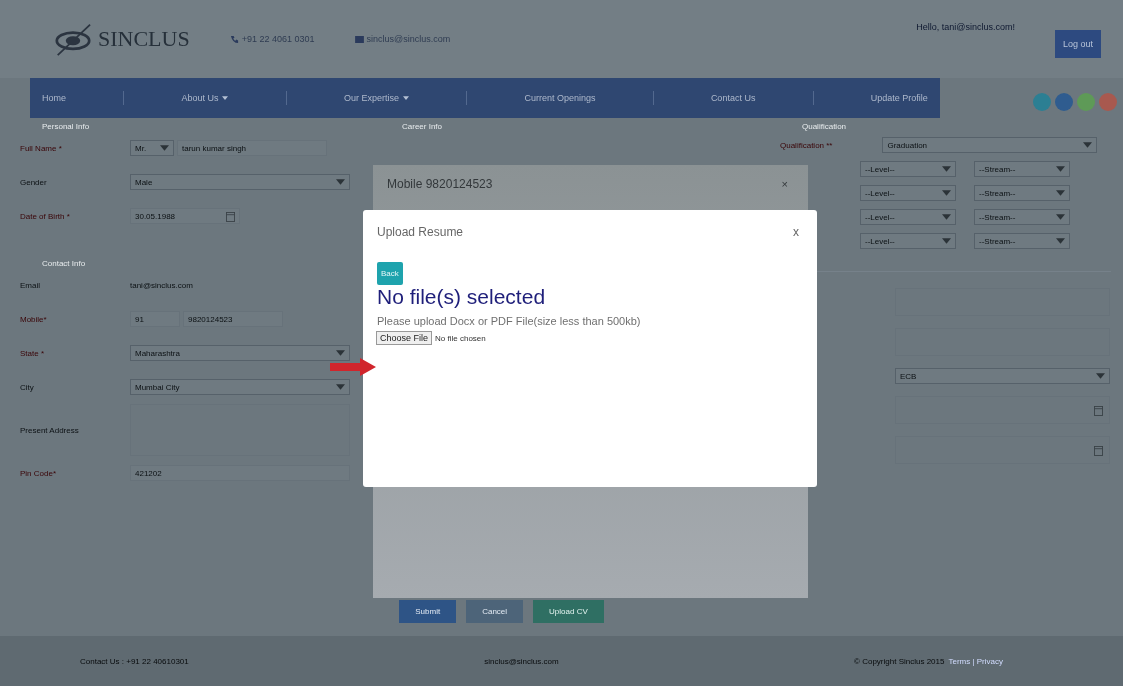 The width and height of the screenshot is (1123, 686). What do you see at coordinates (796, 232) in the screenshot?
I see `close-button: x` at bounding box center [796, 232].